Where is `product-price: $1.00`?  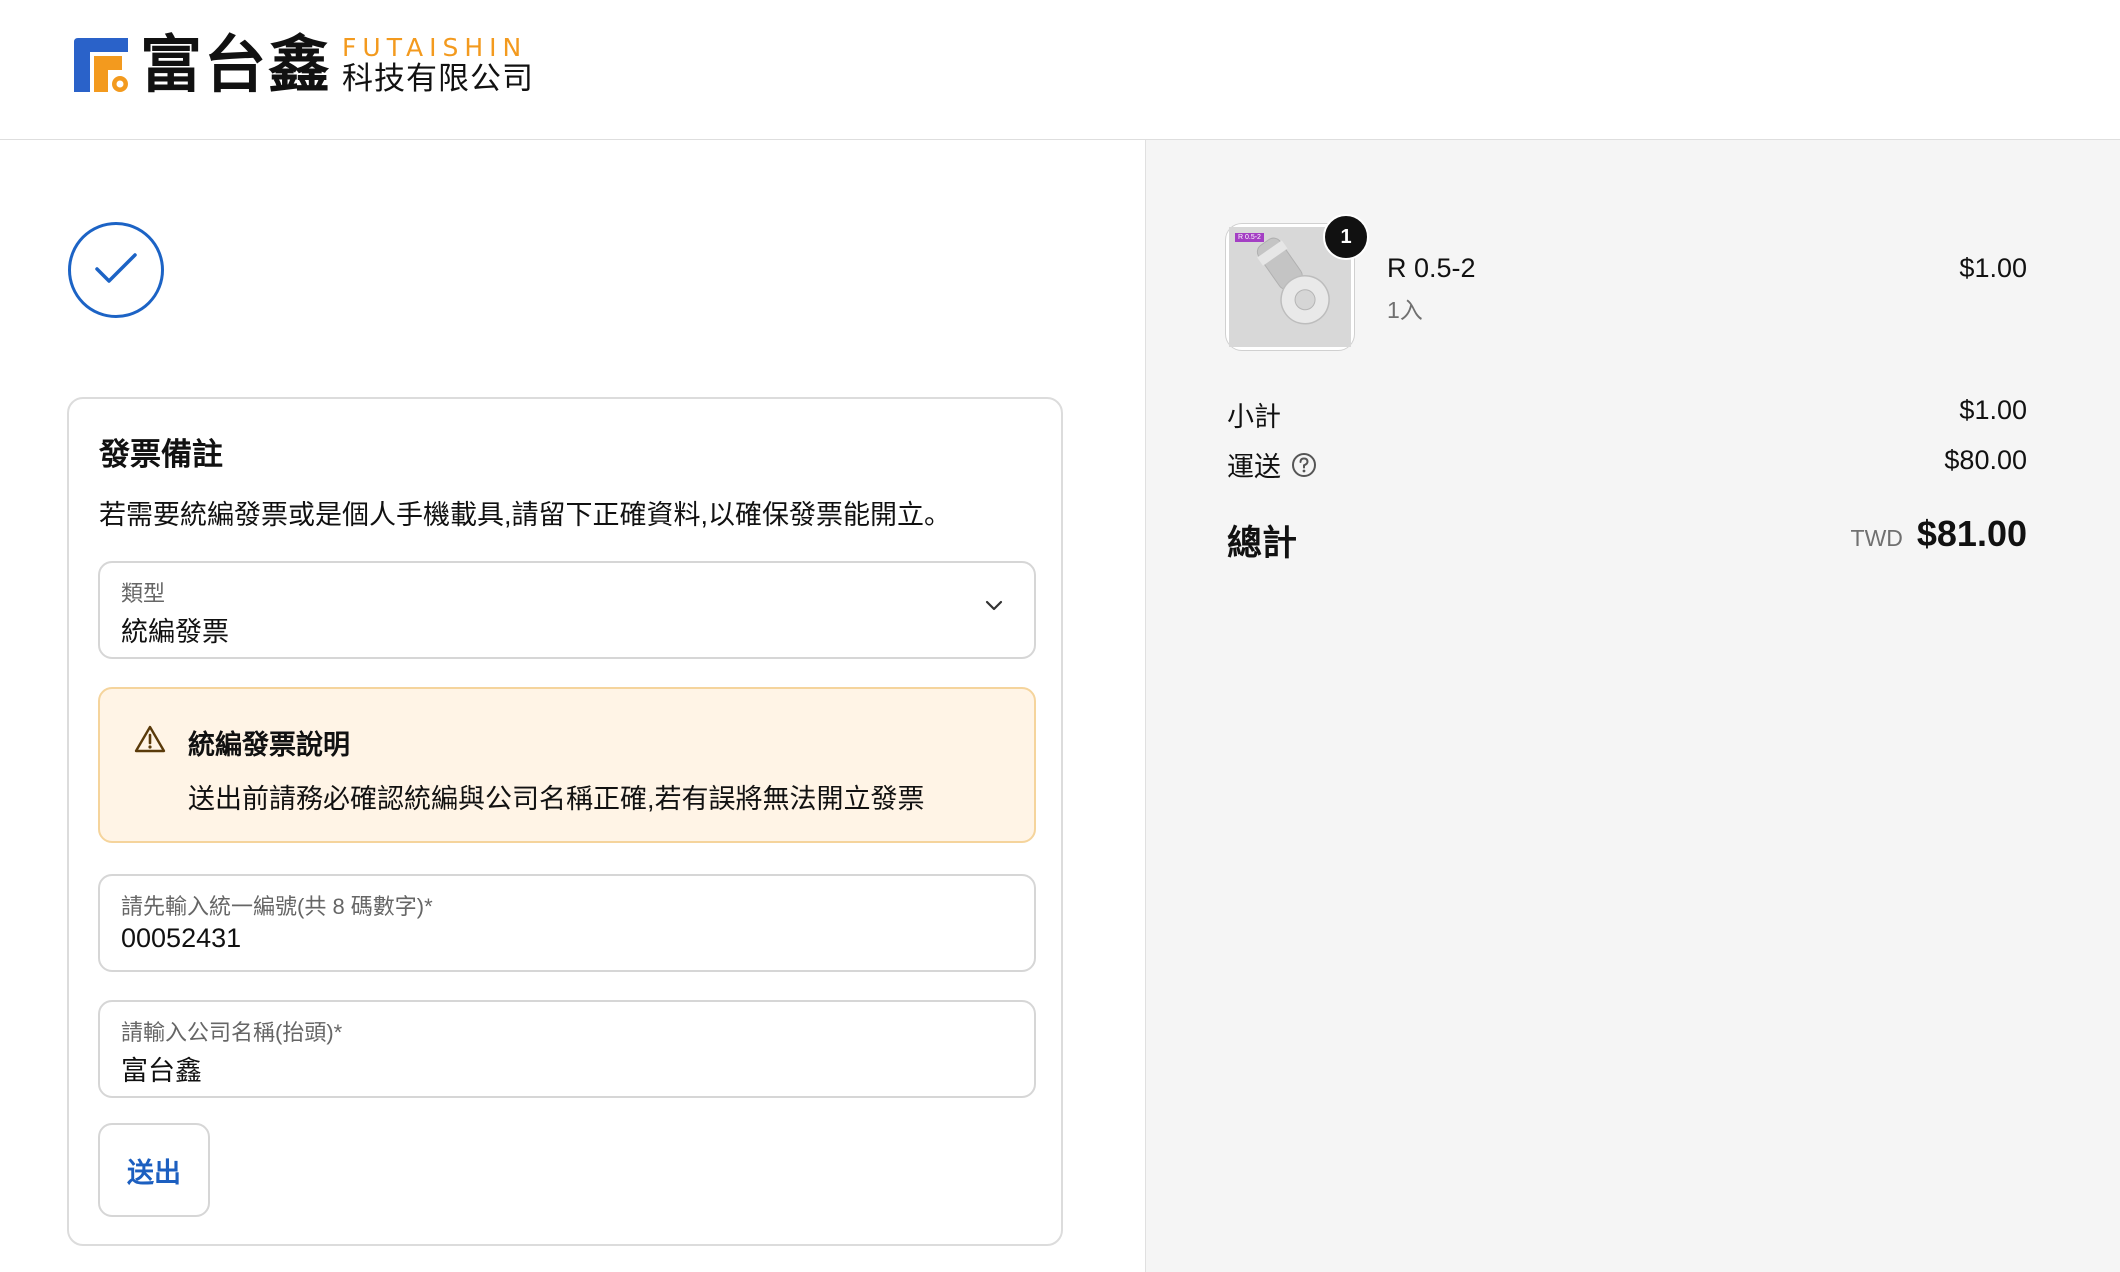
product-price: $1.00 is located at coordinates (1993, 268).